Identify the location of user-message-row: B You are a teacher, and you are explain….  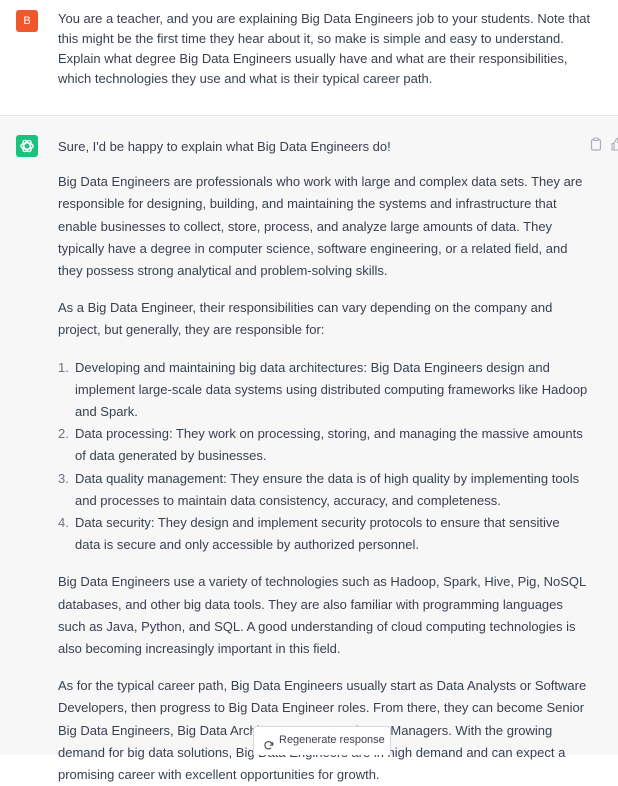
(309, 58).